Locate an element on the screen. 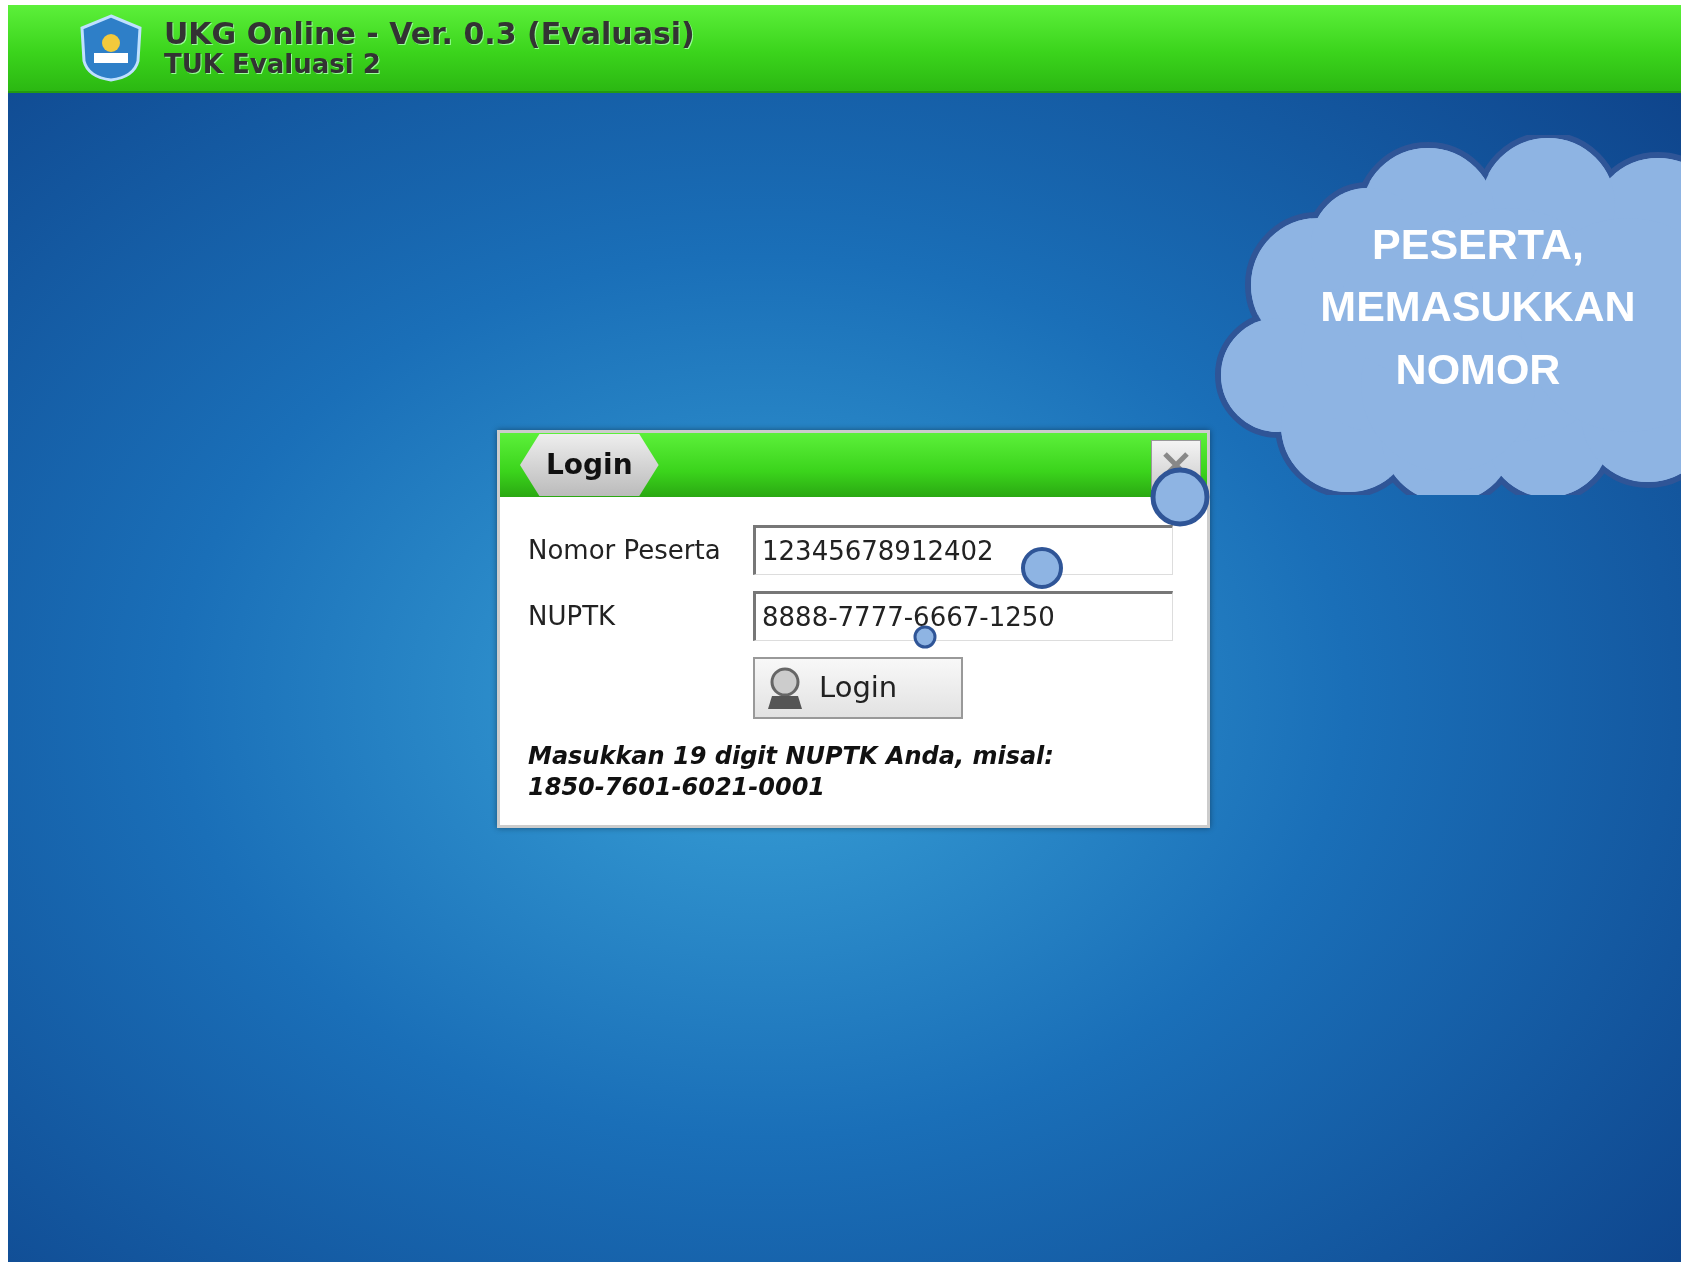  hint-text: Masukkan 19 digit NUPTK Anda, misal: 1850-7601-6021-0001 is located at coordinates (791, 772).